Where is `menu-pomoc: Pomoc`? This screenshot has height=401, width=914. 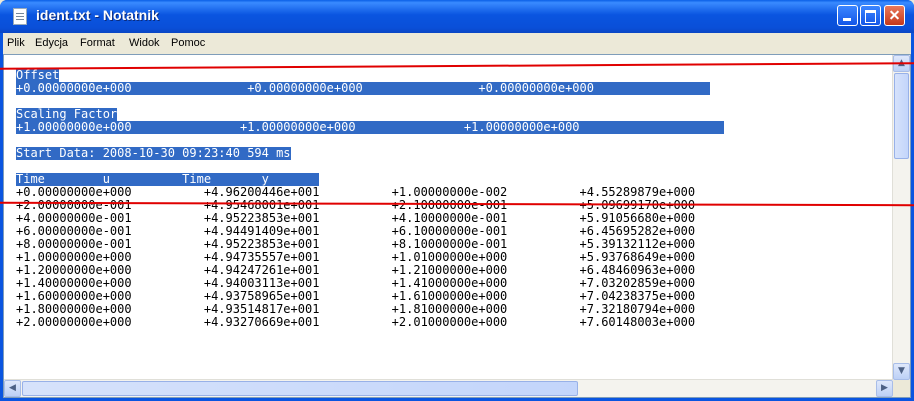 menu-pomoc: Pomoc is located at coordinates (188, 43).